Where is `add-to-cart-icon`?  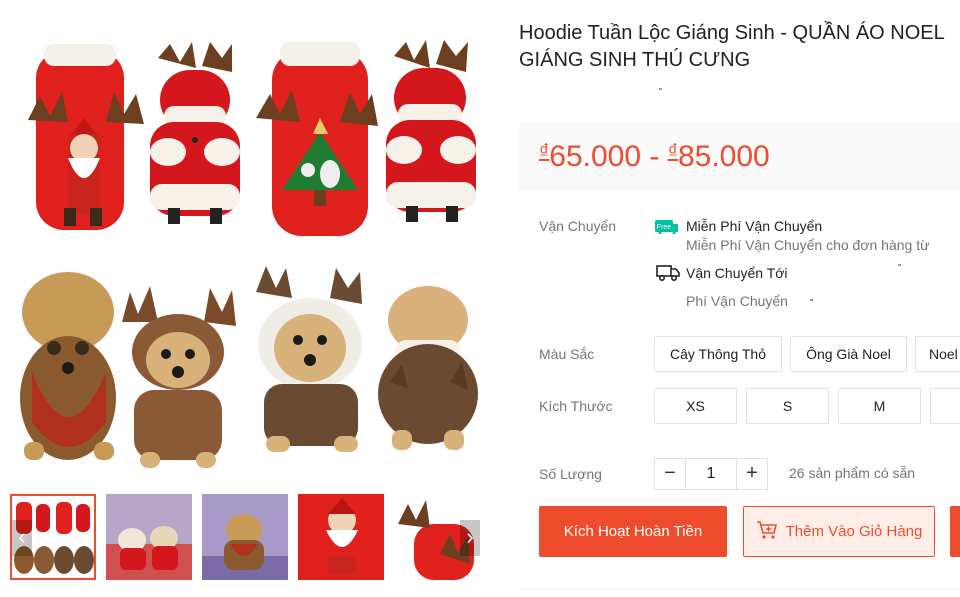 add-to-cart-icon is located at coordinates (766, 530).